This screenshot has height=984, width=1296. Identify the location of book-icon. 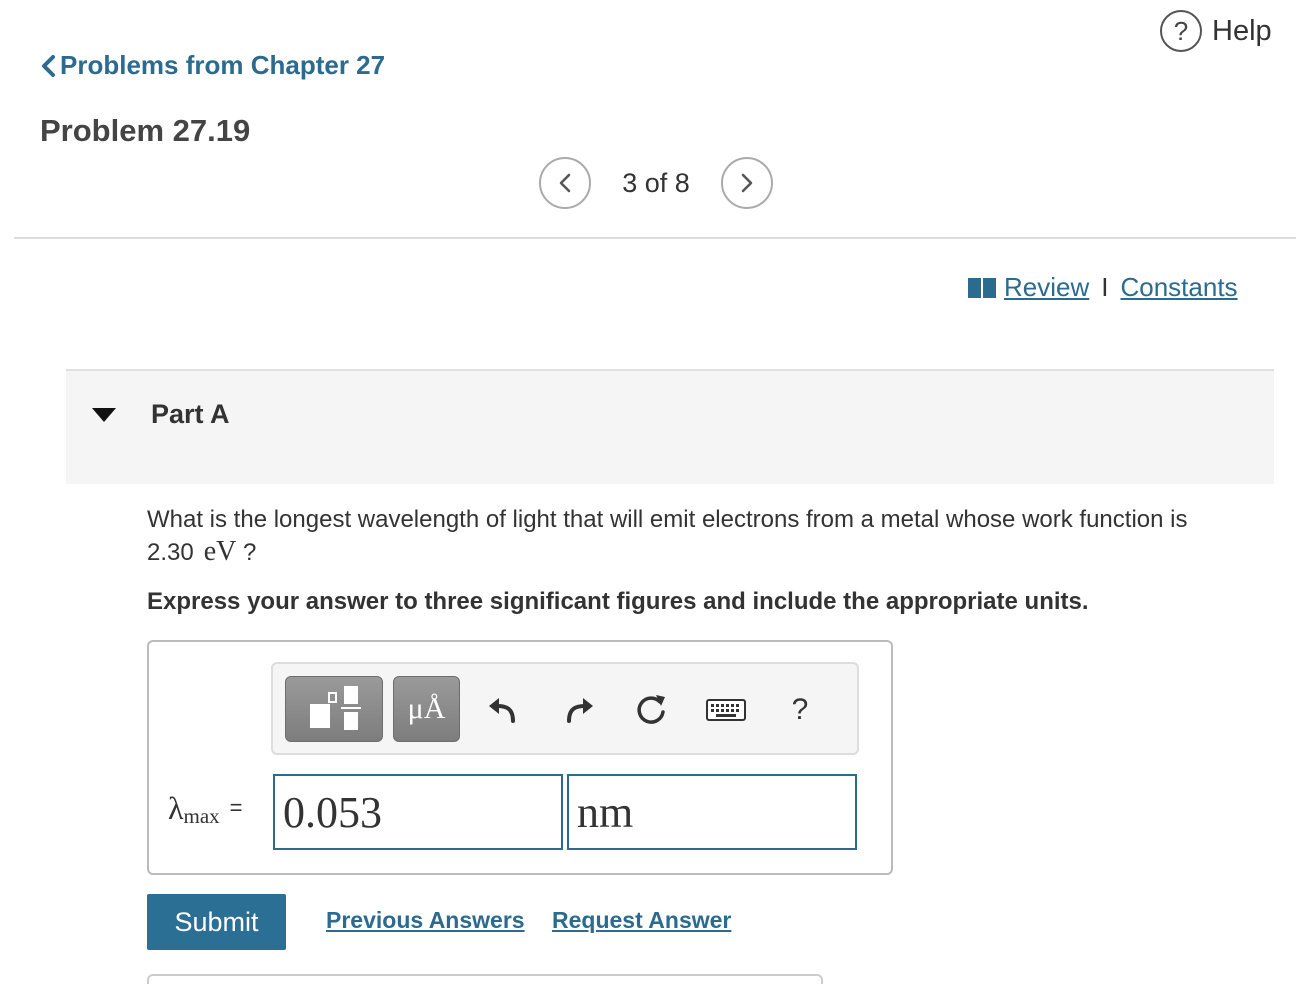
(982, 287).